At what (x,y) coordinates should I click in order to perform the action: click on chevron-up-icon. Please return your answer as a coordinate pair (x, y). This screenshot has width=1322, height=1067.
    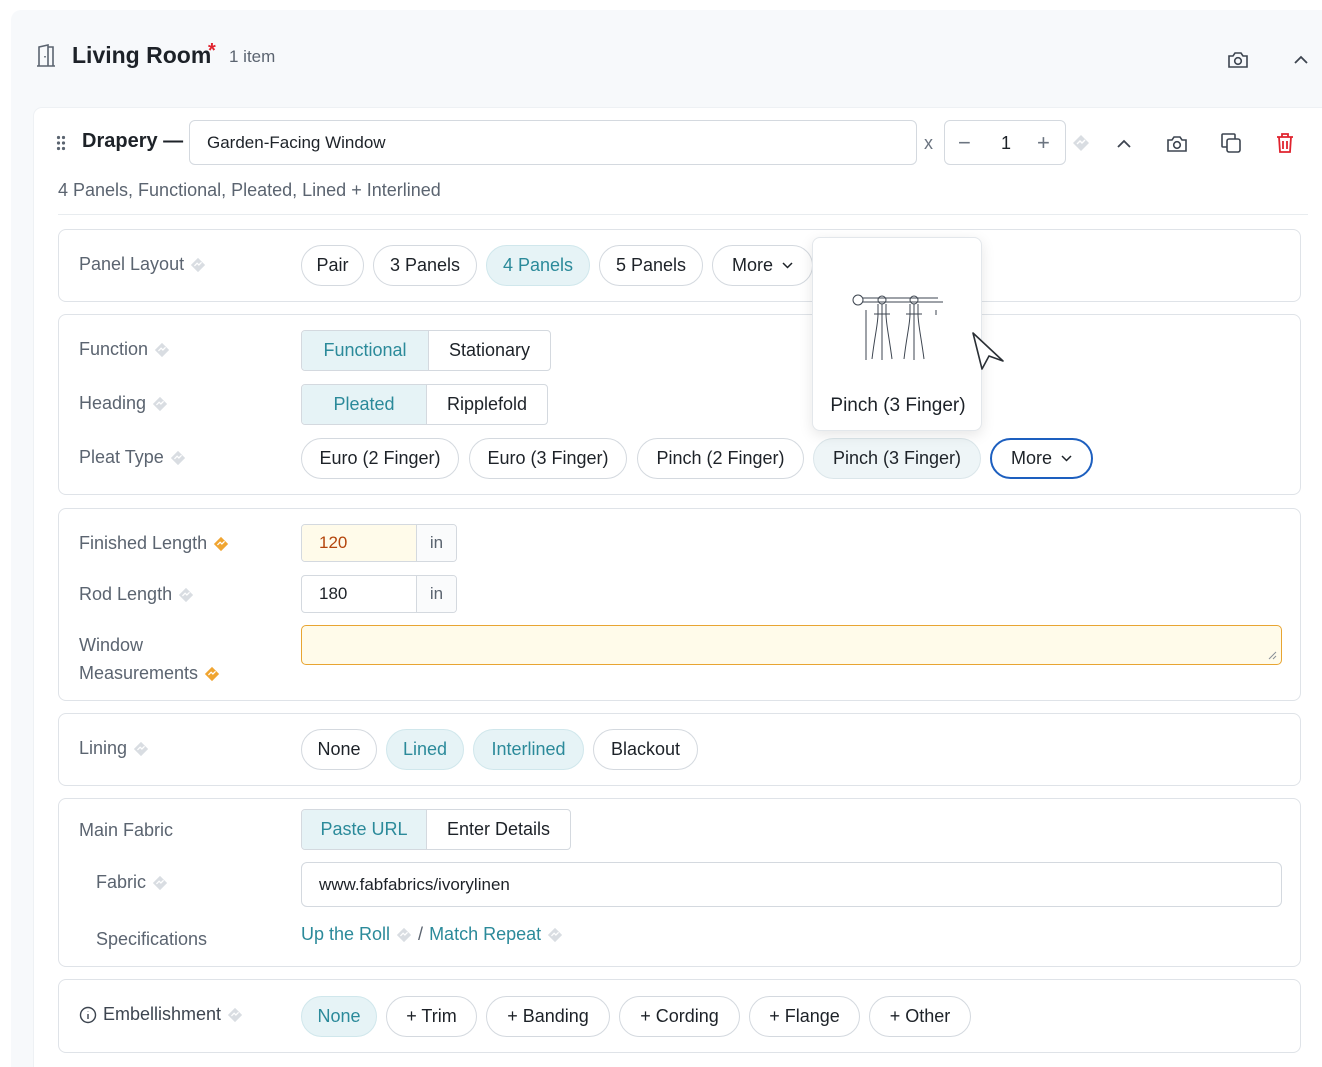
    Looking at the image, I should click on (1301, 59).